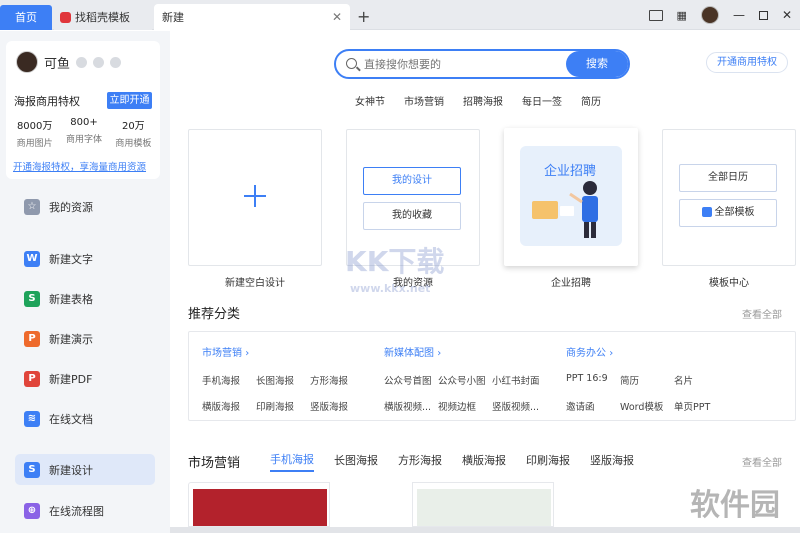 The image size is (800, 533). What do you see at coordinates (412, 181) in the screenshot?
I see `my-design-button: 我的设计` at bounding box center [412, 181].